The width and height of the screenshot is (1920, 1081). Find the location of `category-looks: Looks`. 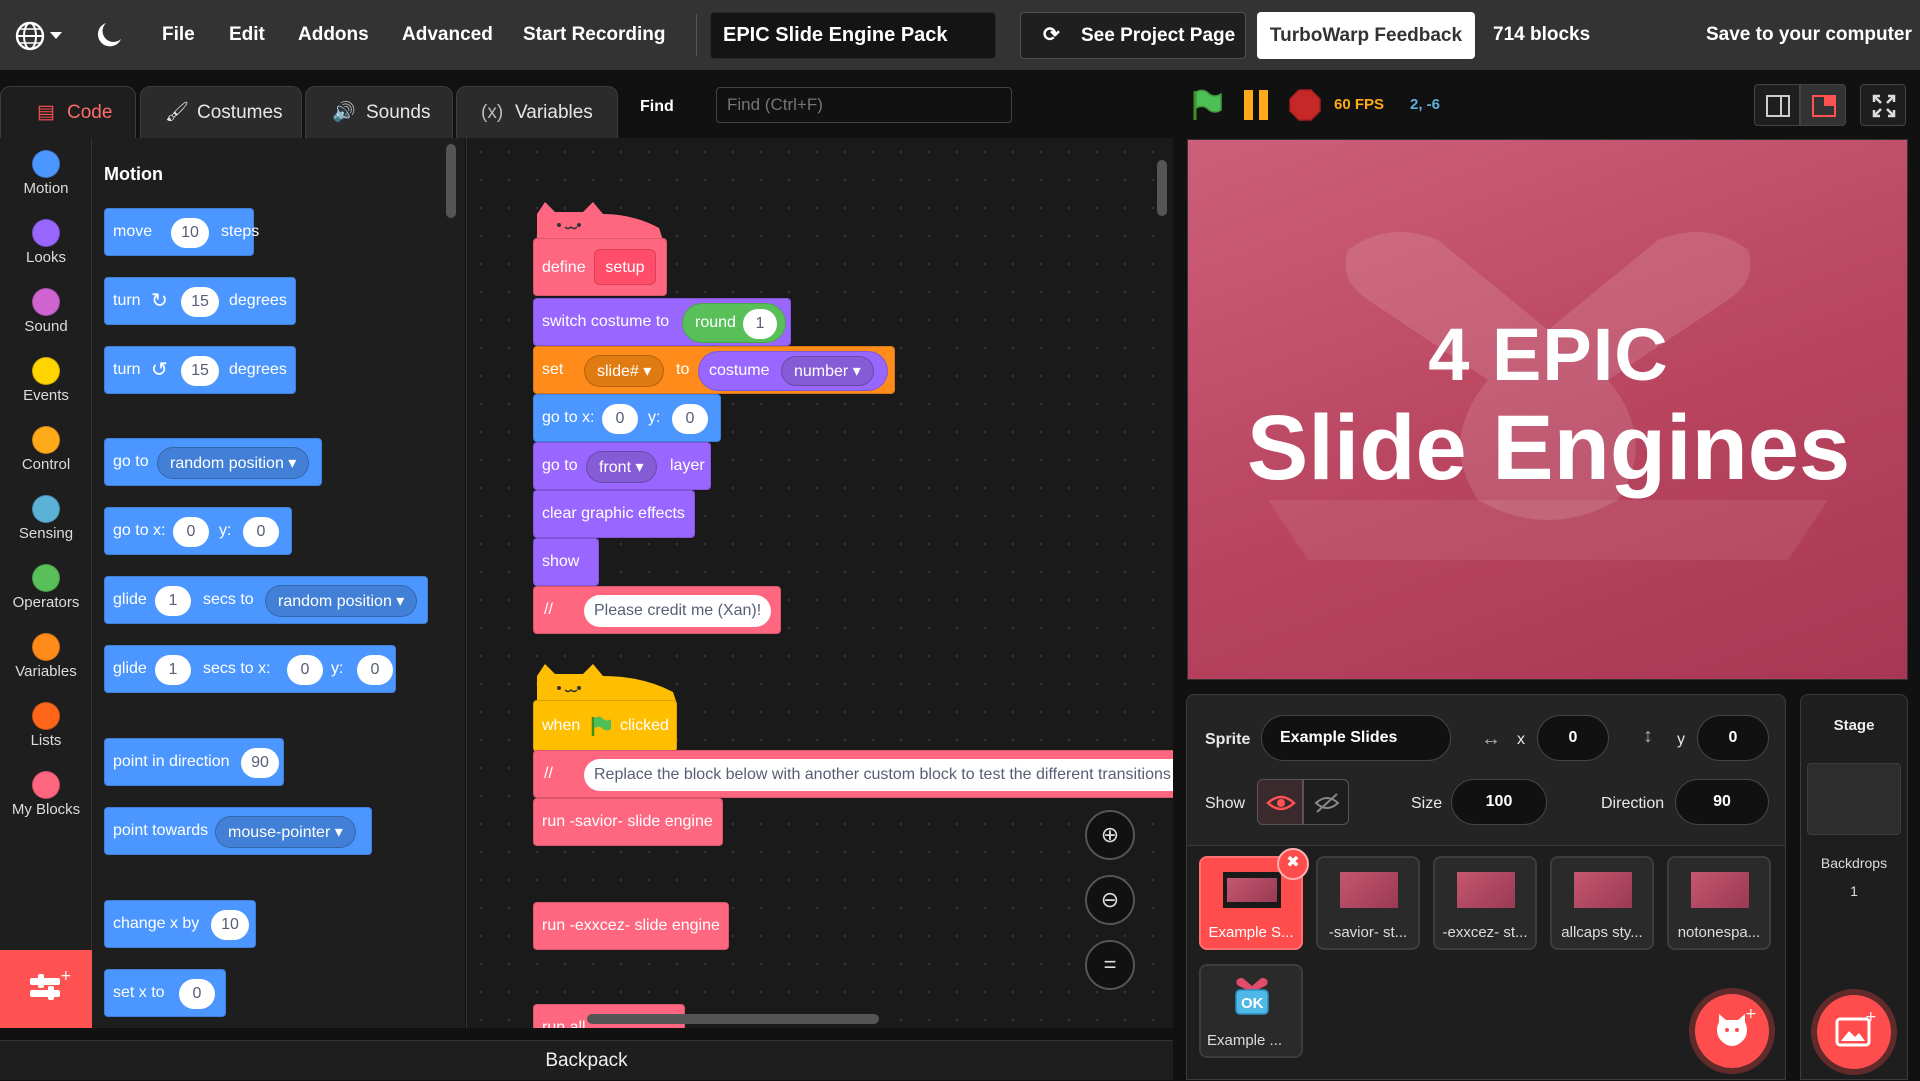

category-looks: Looks is located at coordinates (46, 241).